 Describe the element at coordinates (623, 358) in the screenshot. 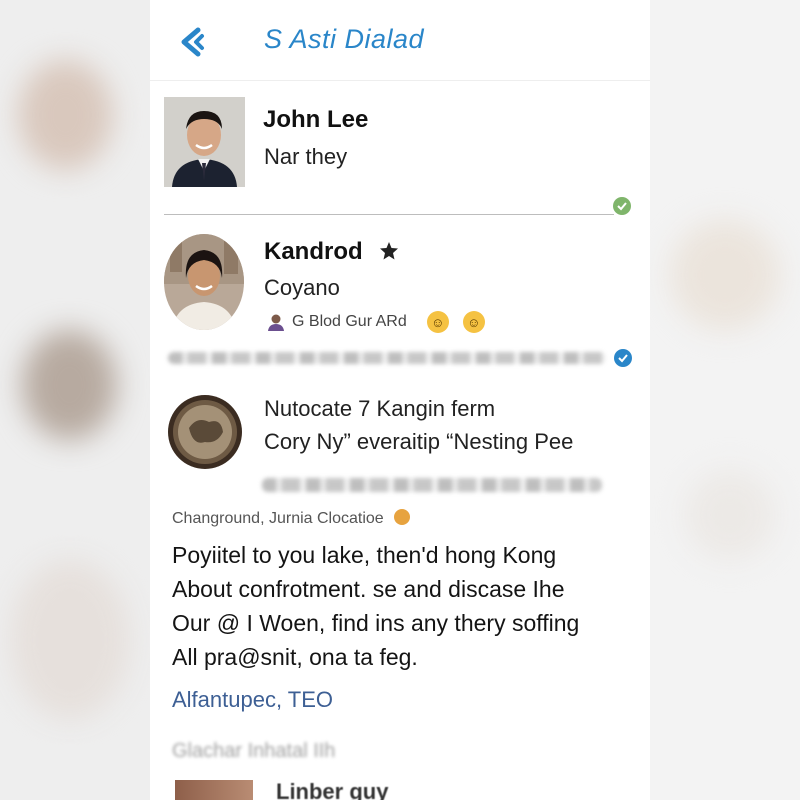

I see `globe-icon` at that location.